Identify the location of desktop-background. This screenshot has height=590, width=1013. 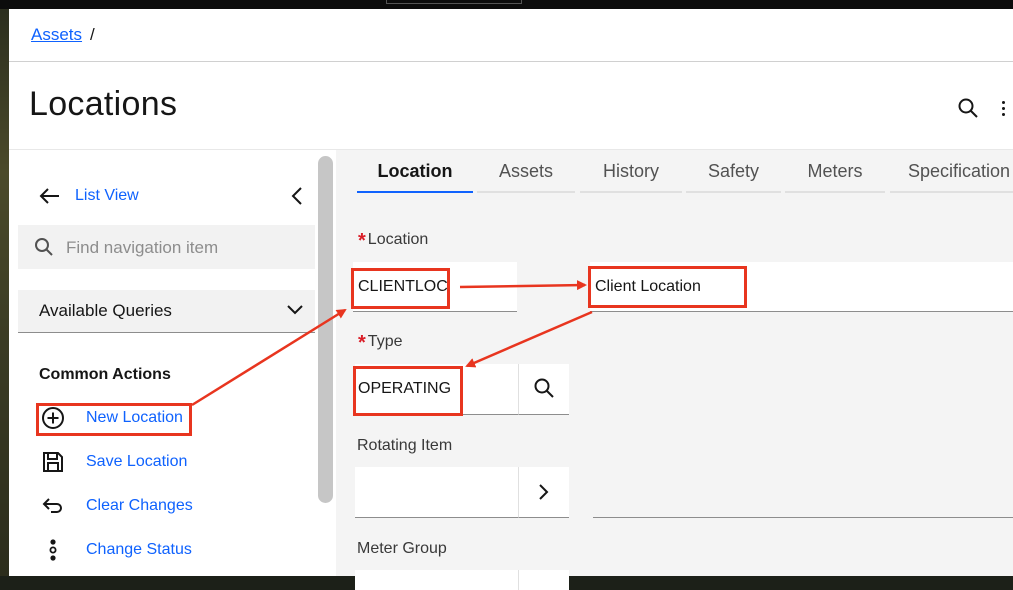
(4, 288).